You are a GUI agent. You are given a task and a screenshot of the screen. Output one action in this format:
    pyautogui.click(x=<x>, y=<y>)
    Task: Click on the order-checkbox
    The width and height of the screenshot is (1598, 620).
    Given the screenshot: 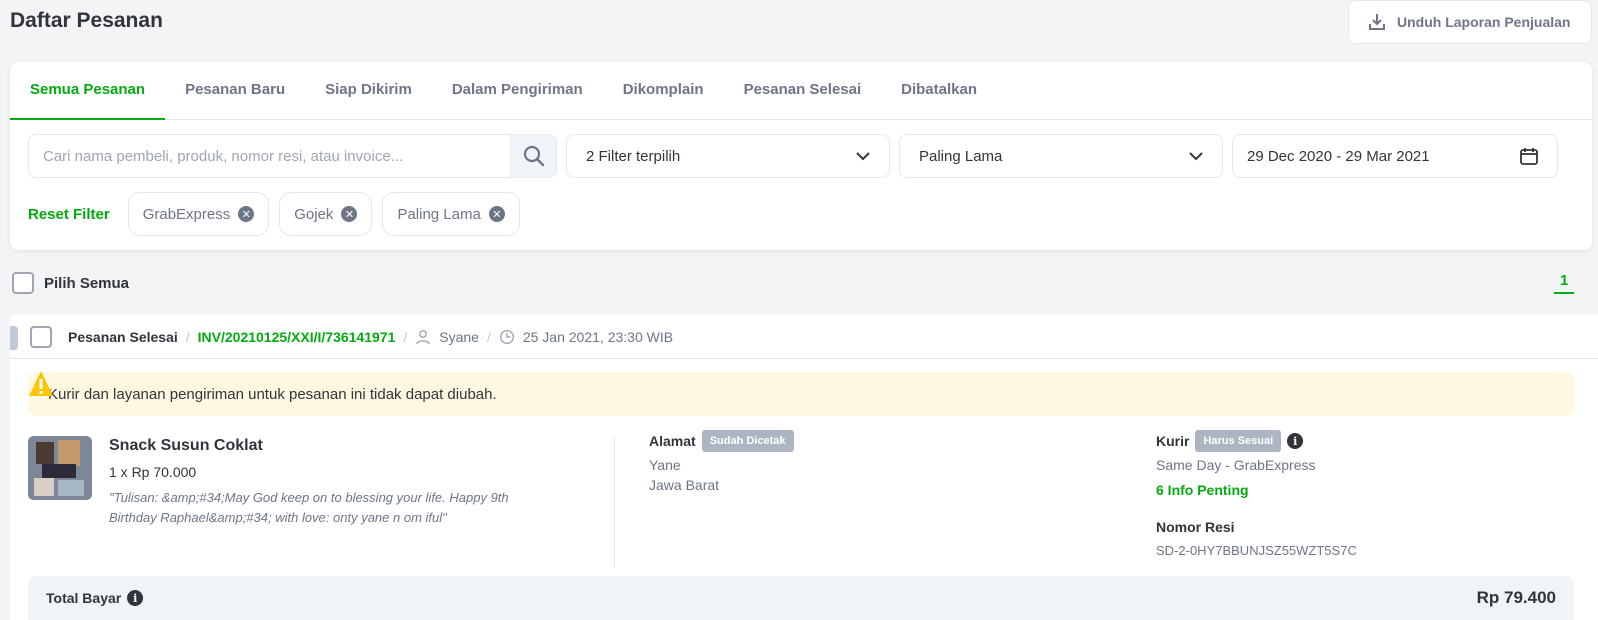 What is the action you would take?
    pyautogui.click(x=41, y=337)
    